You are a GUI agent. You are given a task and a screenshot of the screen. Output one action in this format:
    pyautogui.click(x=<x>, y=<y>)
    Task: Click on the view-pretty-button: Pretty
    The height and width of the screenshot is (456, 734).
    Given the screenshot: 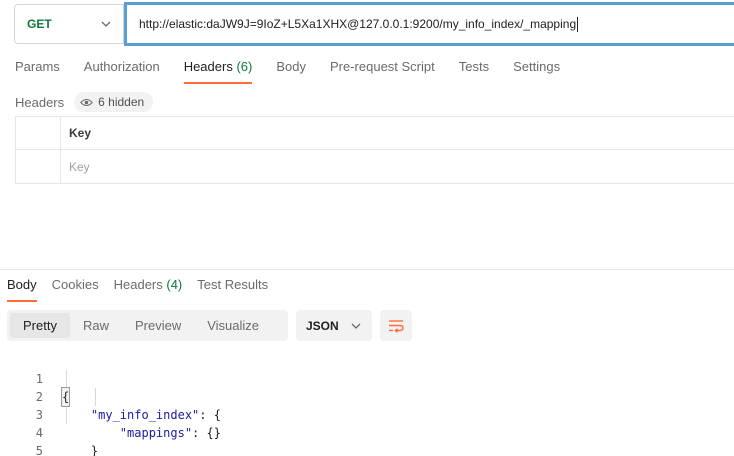 What is the action you would take?
    pyautogui.click(x=40, y=325)
    